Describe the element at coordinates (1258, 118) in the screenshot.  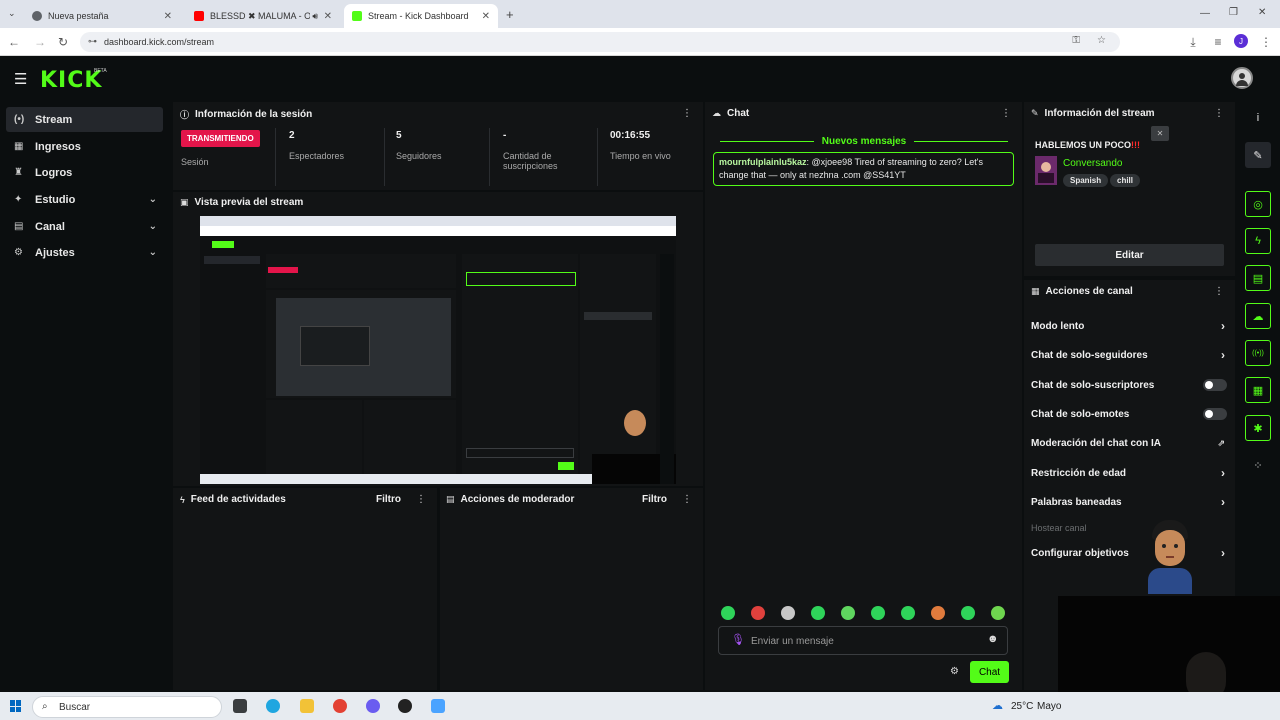
I see `info-icon: i` at that location.